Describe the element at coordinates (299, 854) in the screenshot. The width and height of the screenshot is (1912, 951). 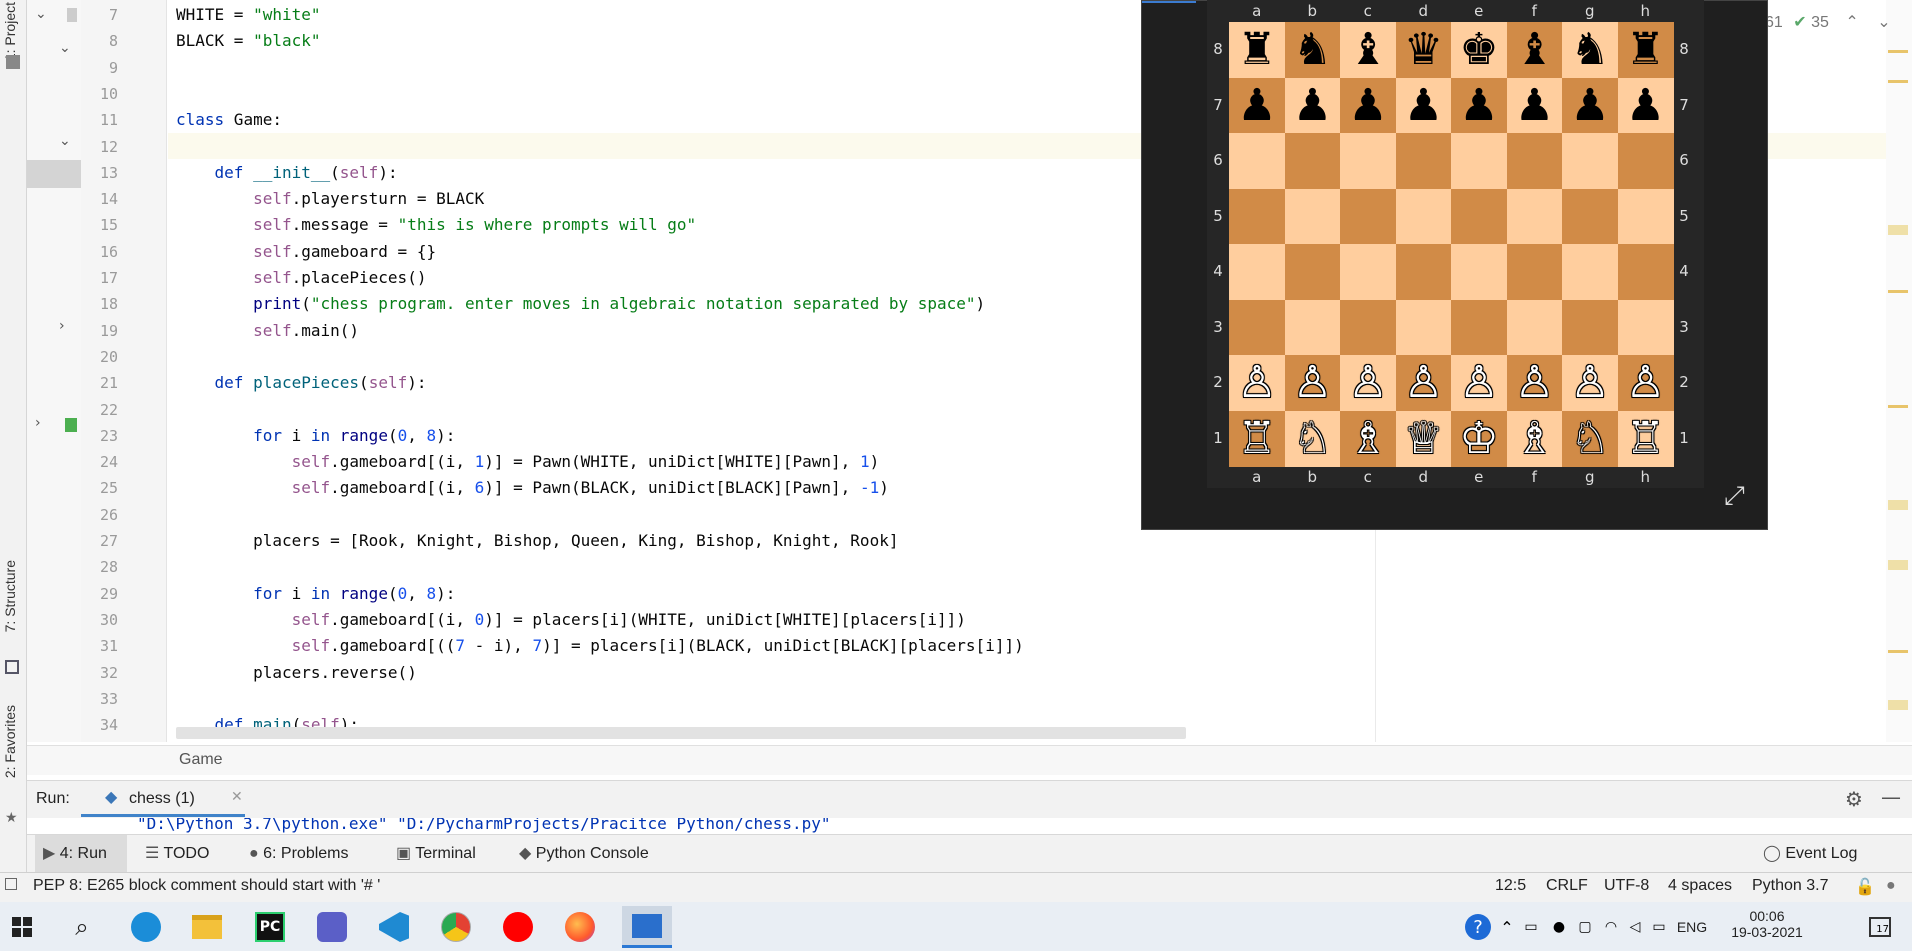
I see `problems-tab: ● 6: Problems` at that location.